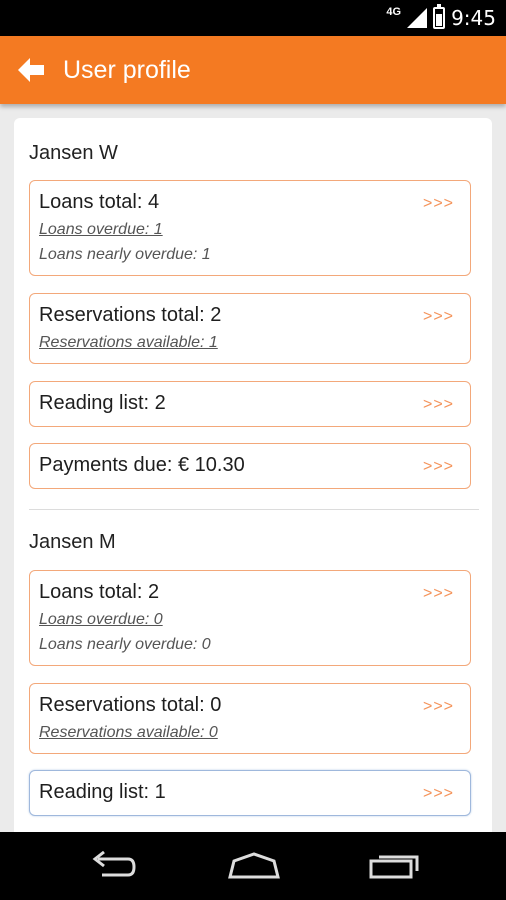 The height and width of the screenshot is (900, 506). I want to click on loans-overdue-link: Loans overdue: 0, so click(101, 620).